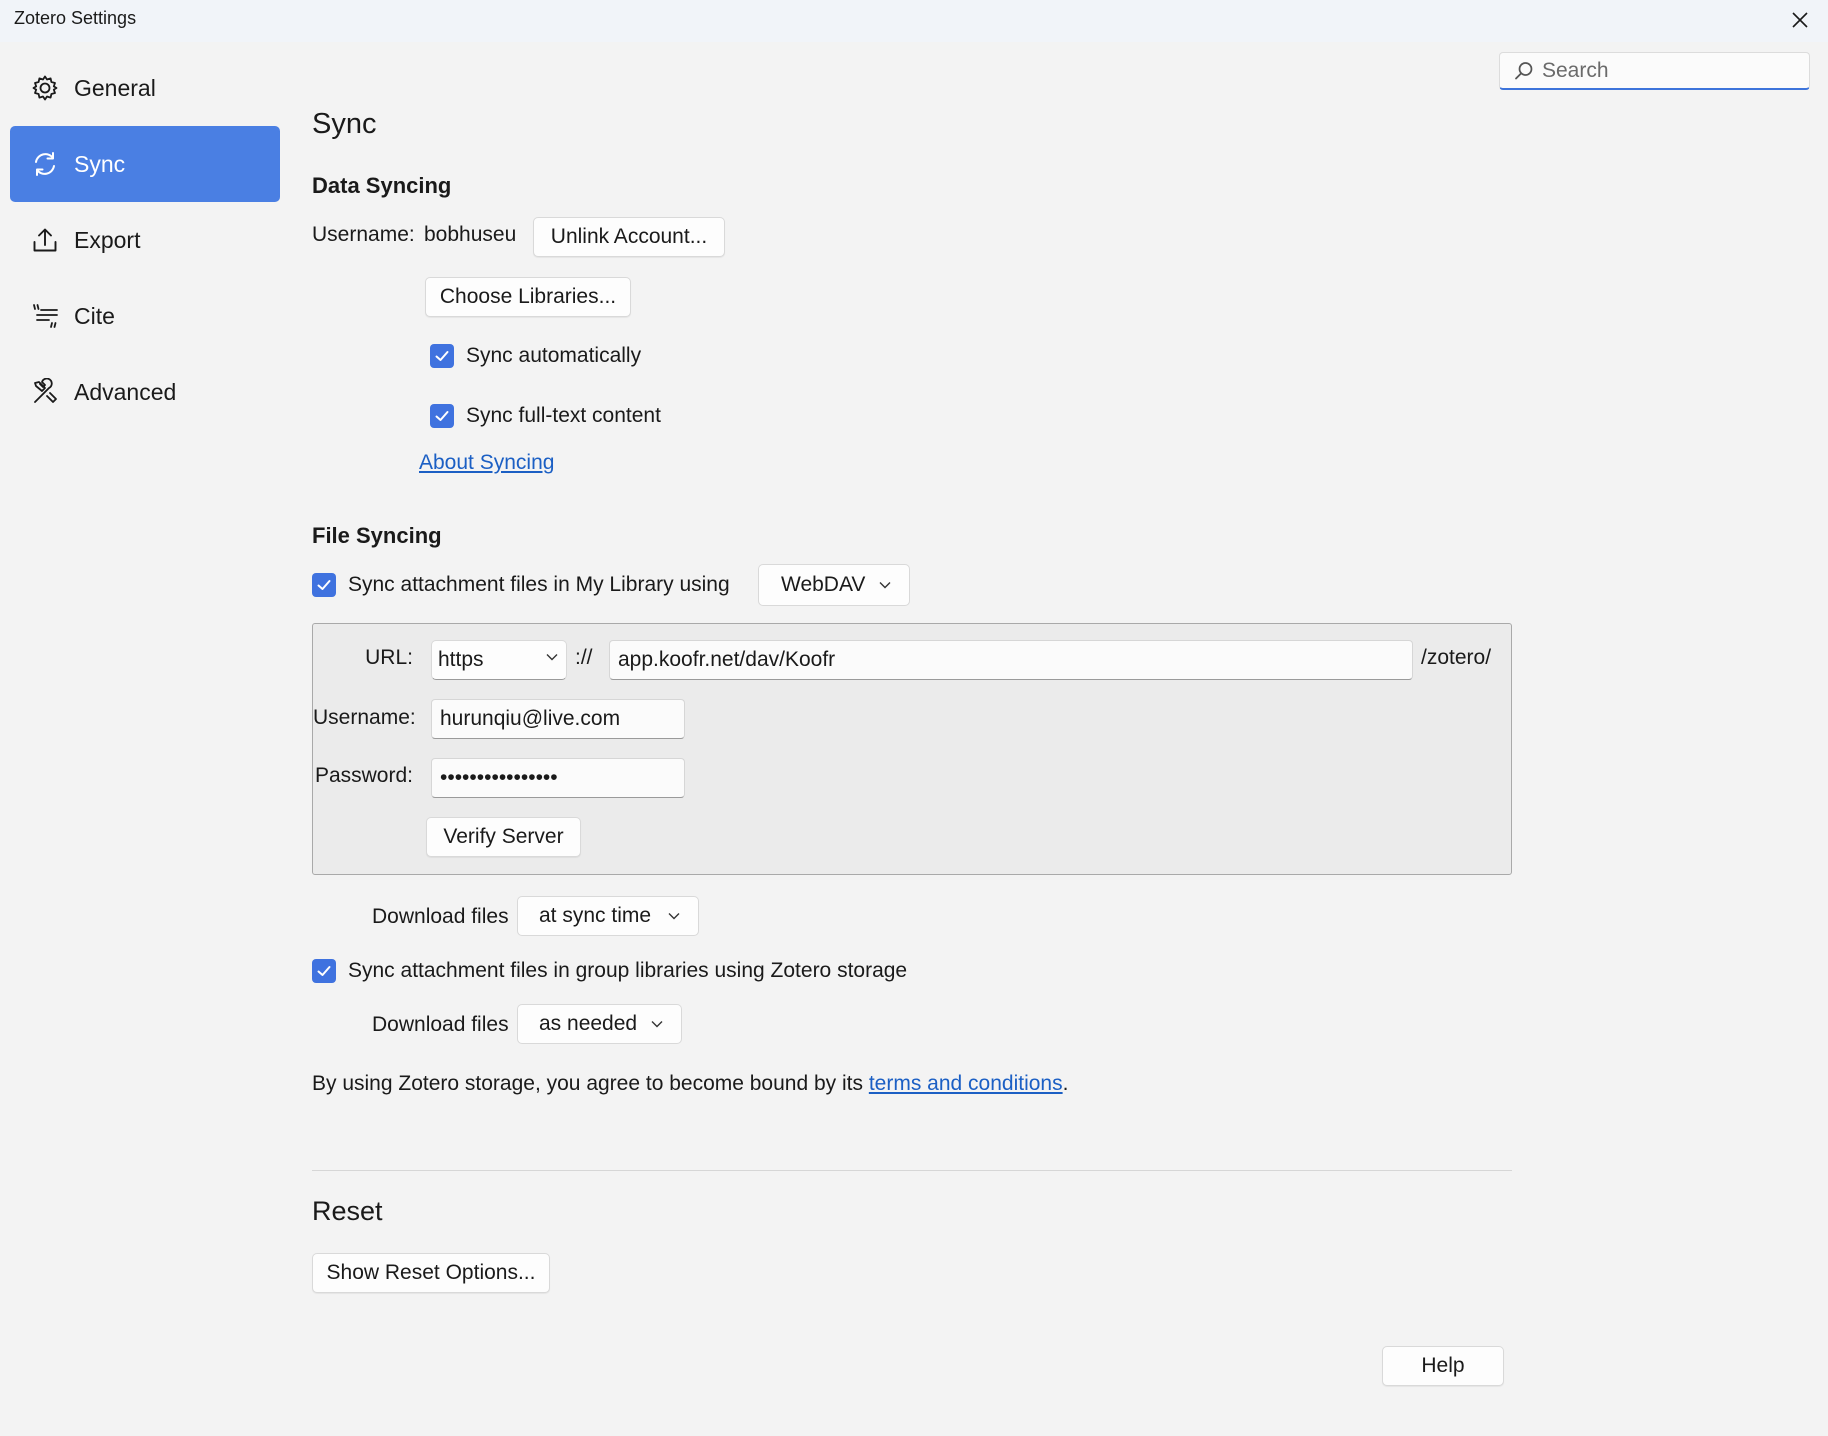  I want to click on sidebar-item-label: Export, so click(107, 239).